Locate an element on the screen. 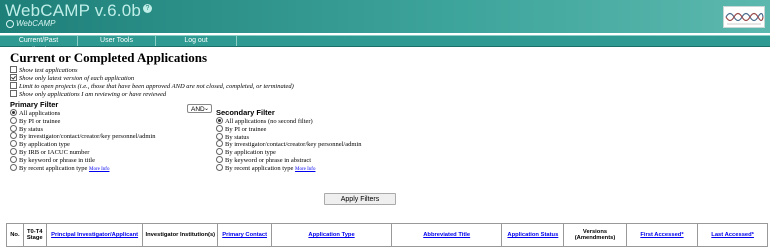 This screenshot has width=770, height=247. chevron-down-icon: ⌄ is located at coordinates (206, 109).